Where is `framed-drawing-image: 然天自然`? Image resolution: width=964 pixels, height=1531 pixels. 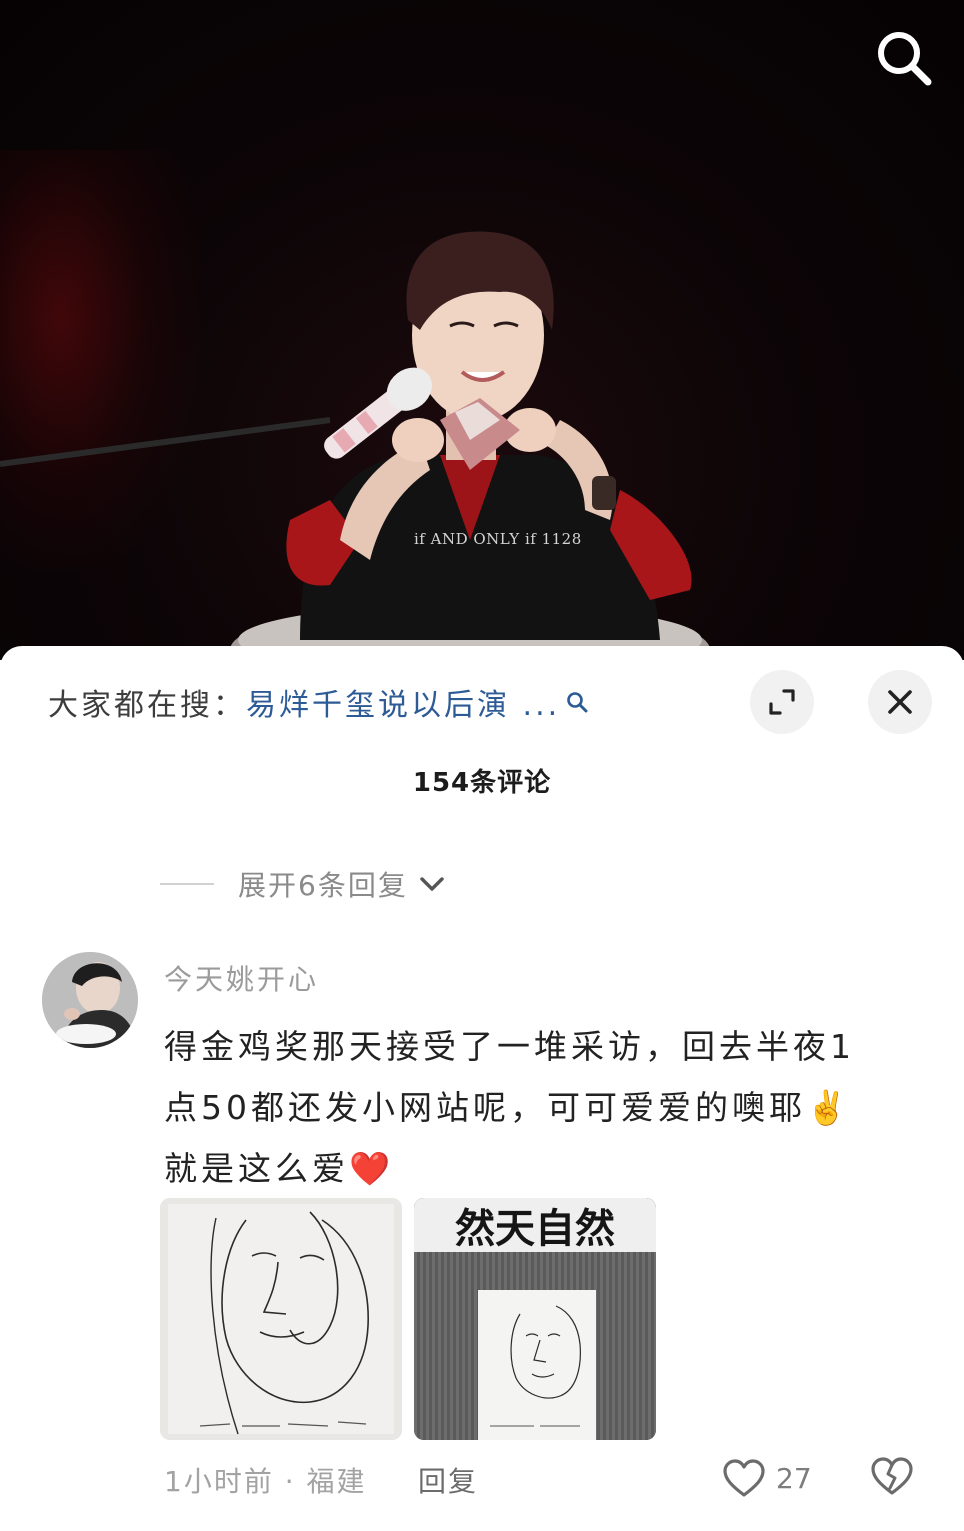
framed-drawing-image: 然天自然 is located at coordinates (535, 1319).